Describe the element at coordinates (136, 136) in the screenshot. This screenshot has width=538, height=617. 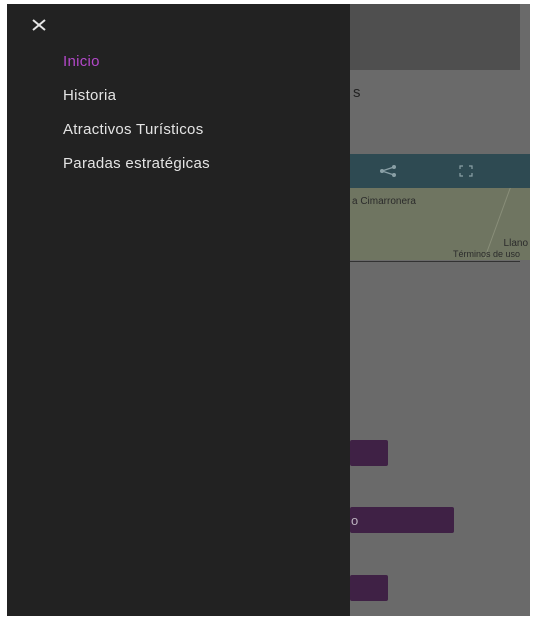
I see `nav-item-atractivos-turisticos: Atractivos Turísticos` at that location.